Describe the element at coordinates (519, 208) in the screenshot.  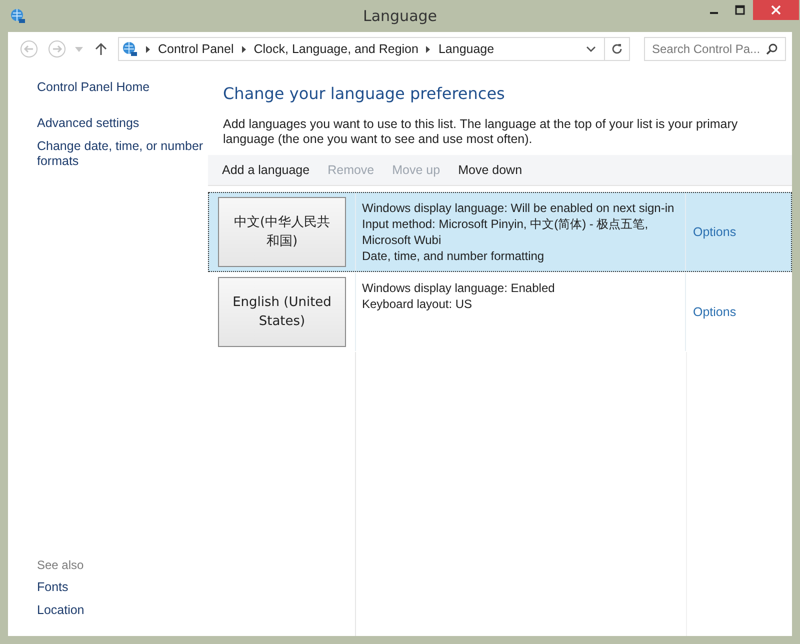
I see `language-detail: Windows display language: Will be enabled on next sign-in` at that location.